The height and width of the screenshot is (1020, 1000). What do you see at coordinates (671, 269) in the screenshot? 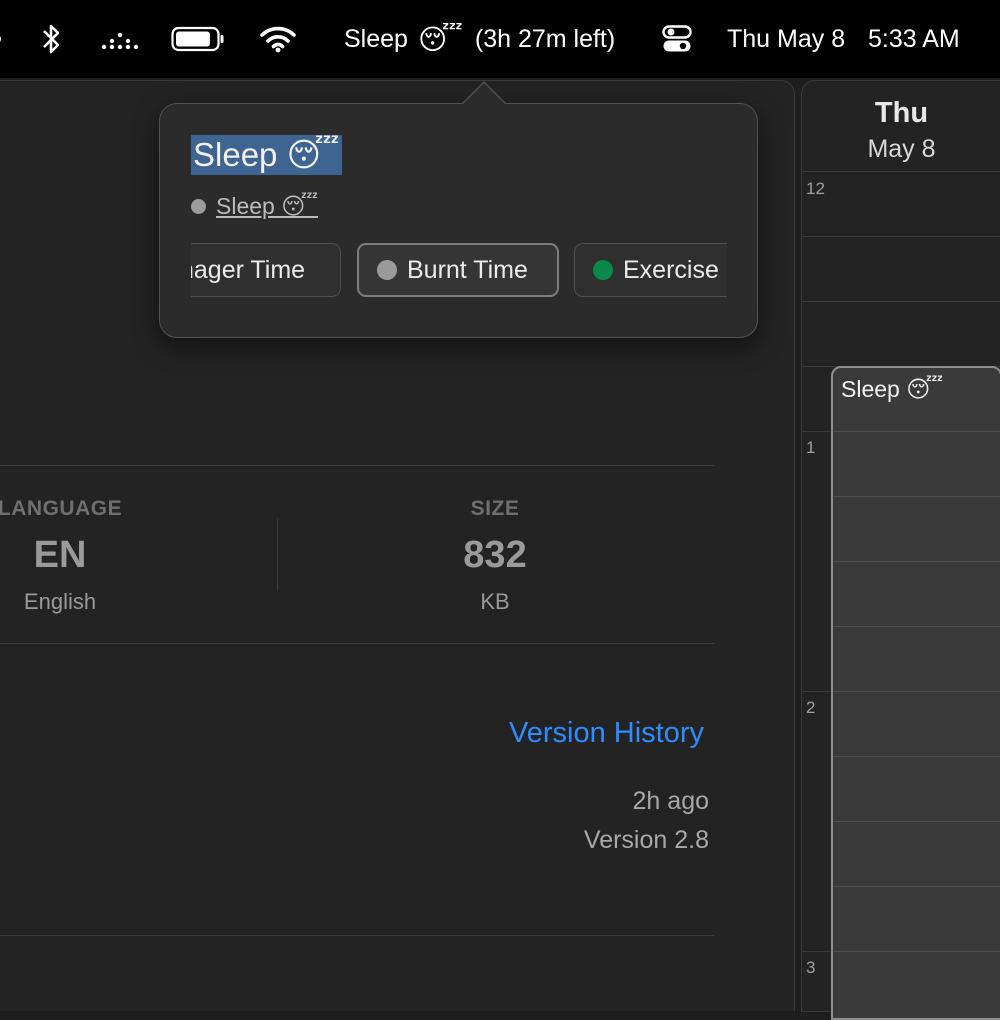
I see `chip-label: Exercise` at bounding box center [671, 269].